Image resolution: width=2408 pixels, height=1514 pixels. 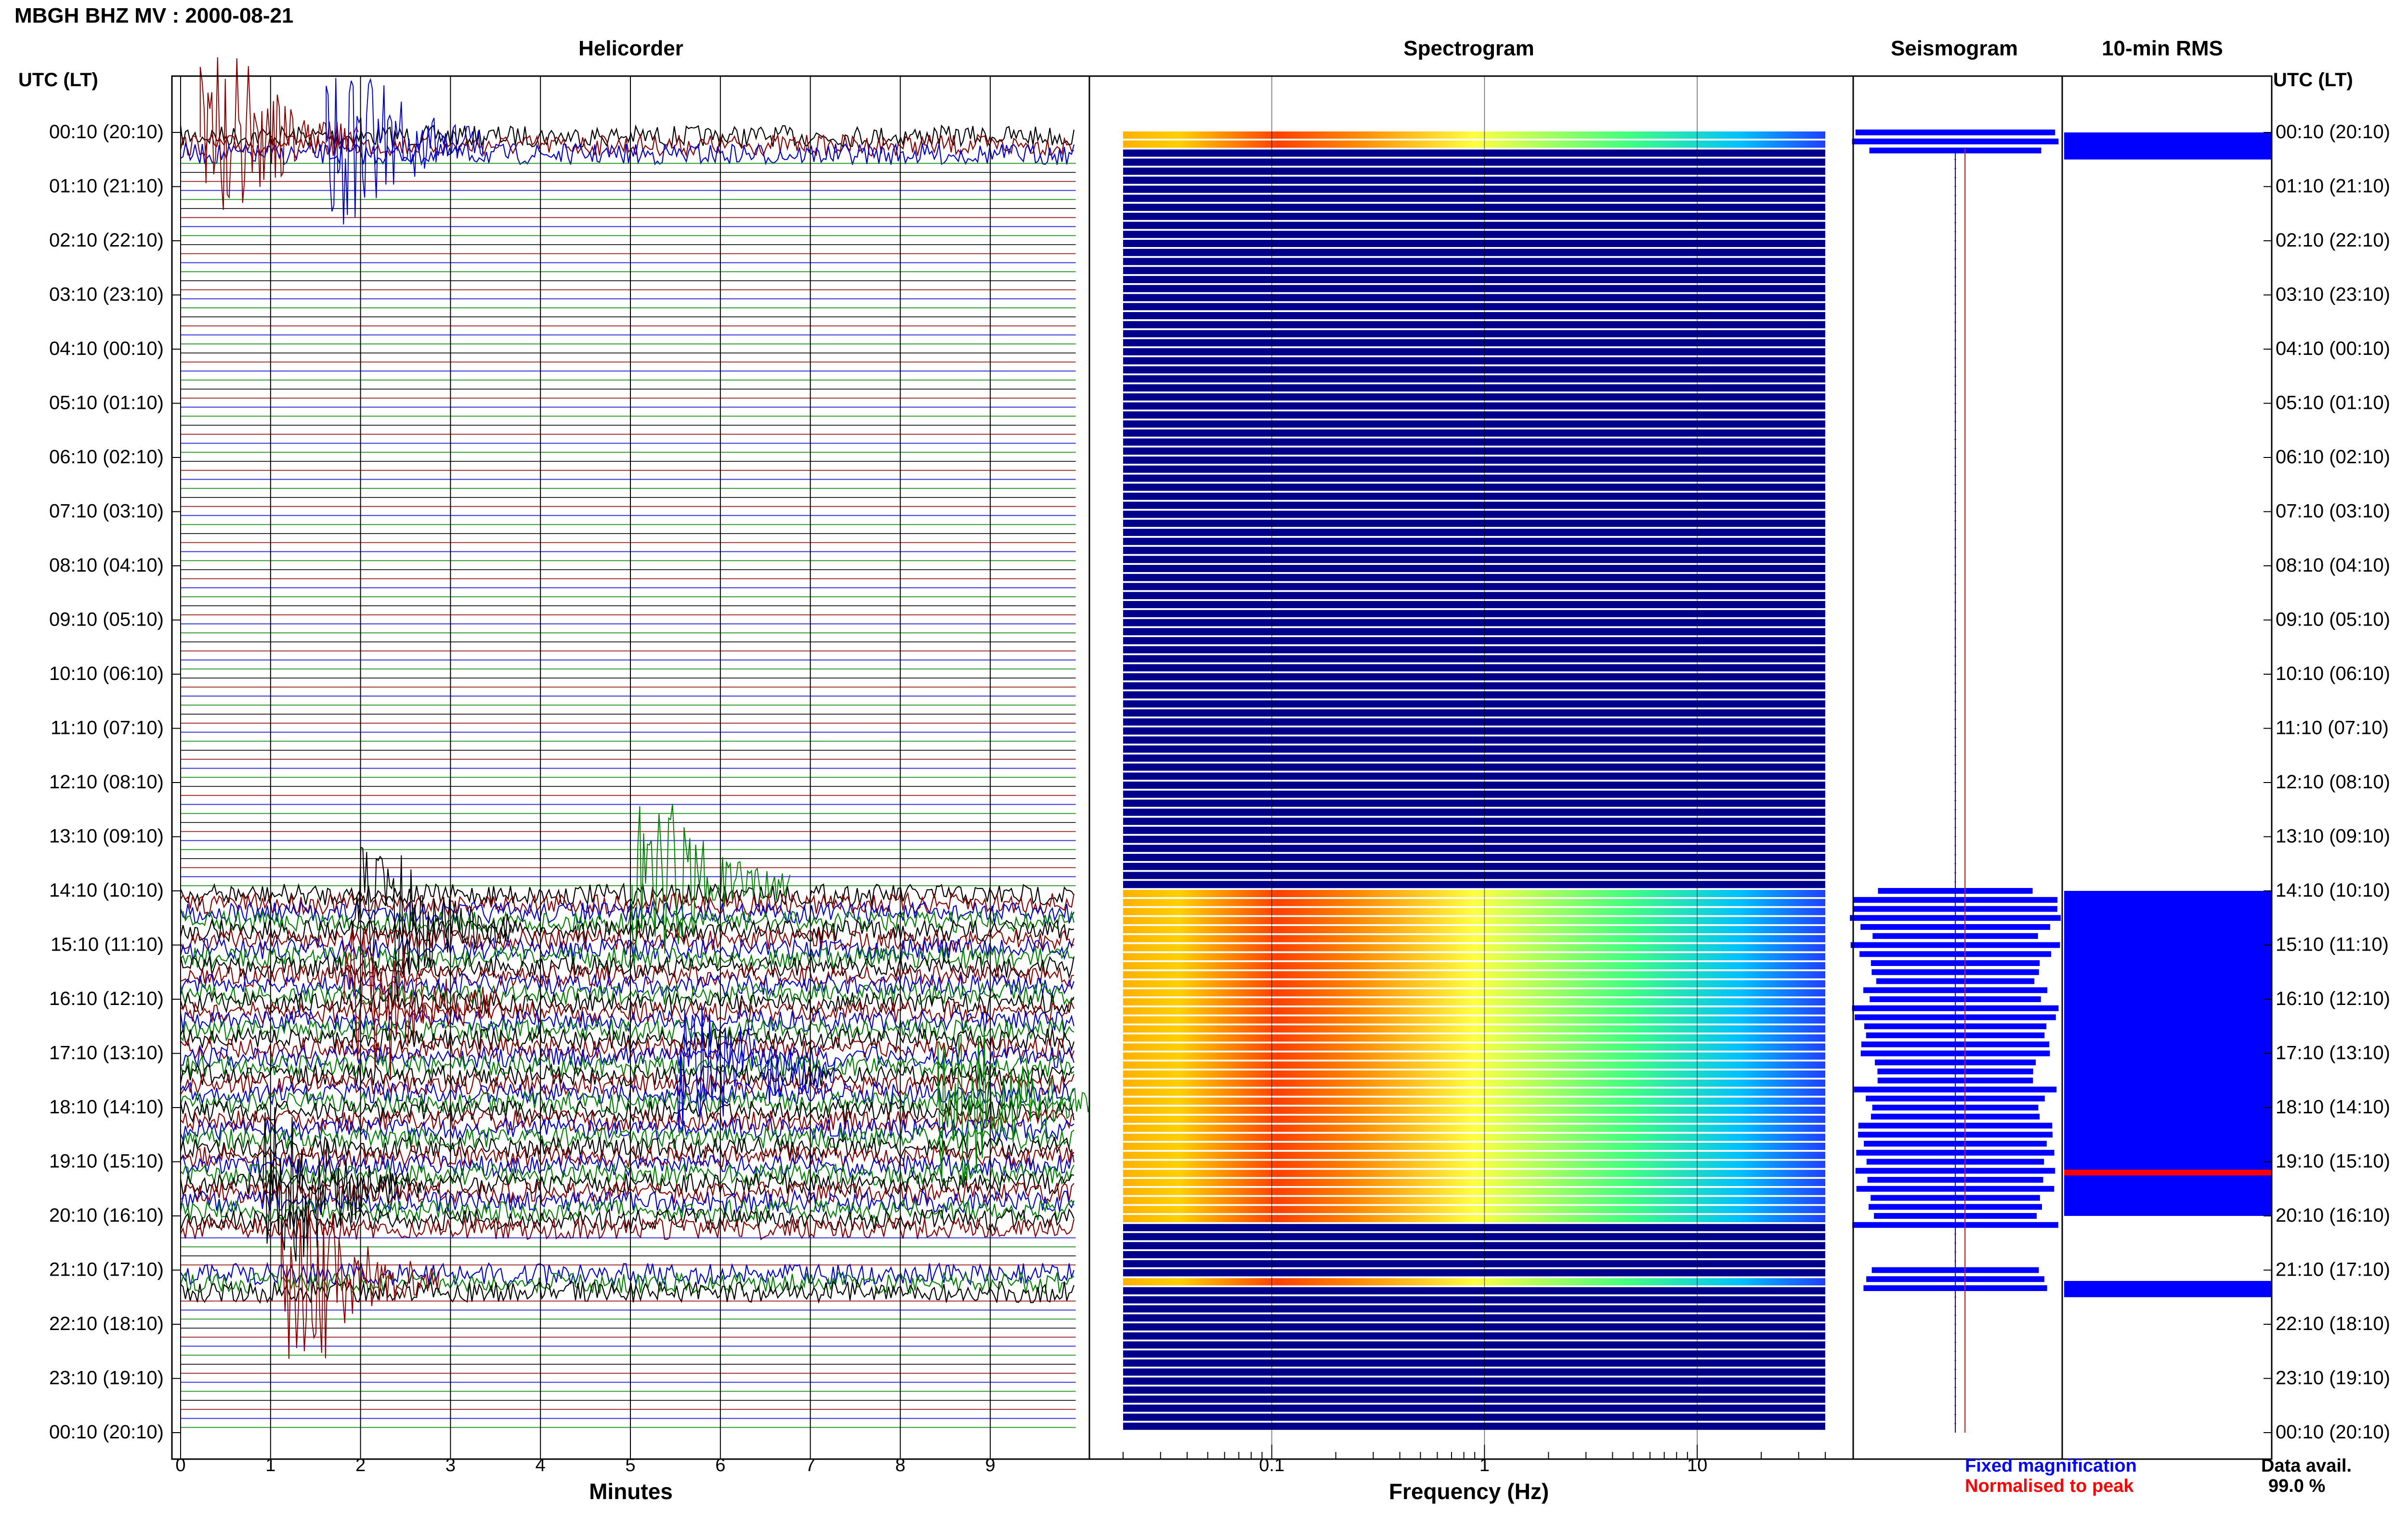 I want to click on minute-tick-label: 1, so click(x=270, y=1465).